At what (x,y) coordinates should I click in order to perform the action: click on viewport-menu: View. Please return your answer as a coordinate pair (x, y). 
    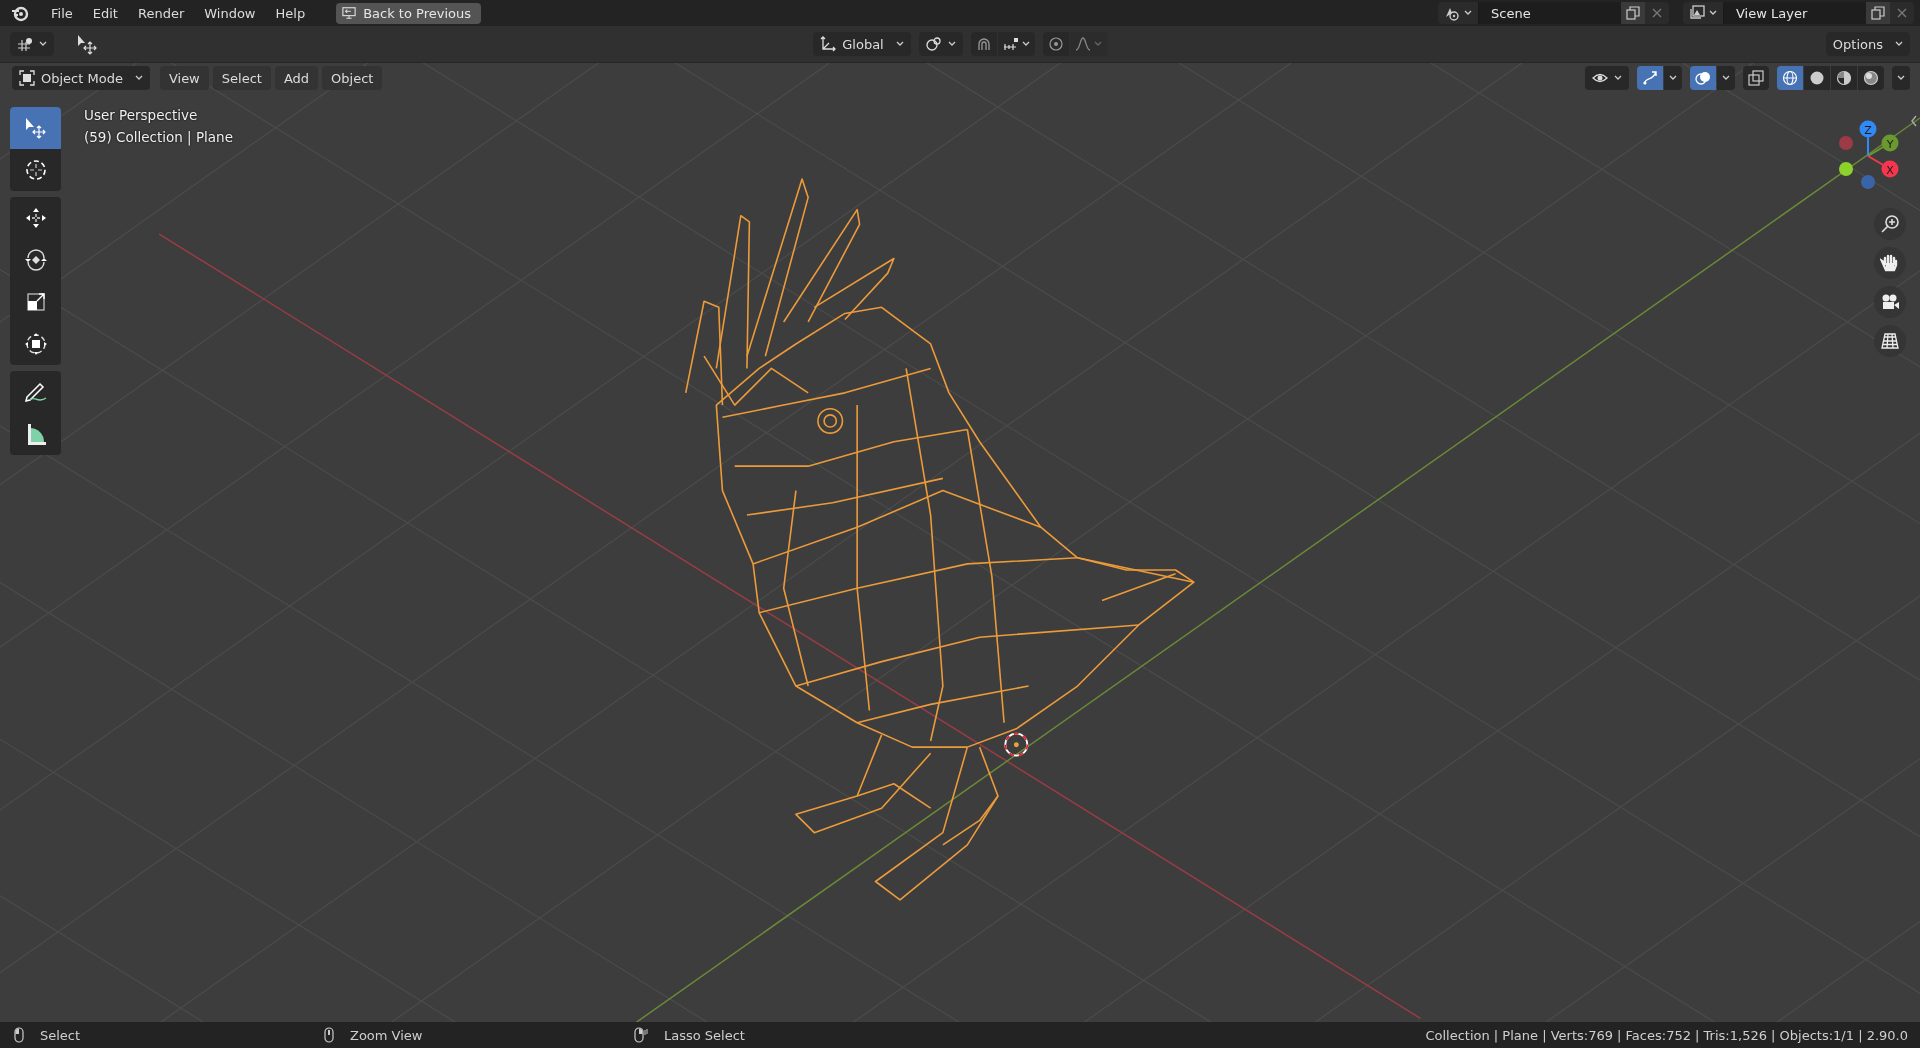
    Looking at the image, I should click on (184, 78).